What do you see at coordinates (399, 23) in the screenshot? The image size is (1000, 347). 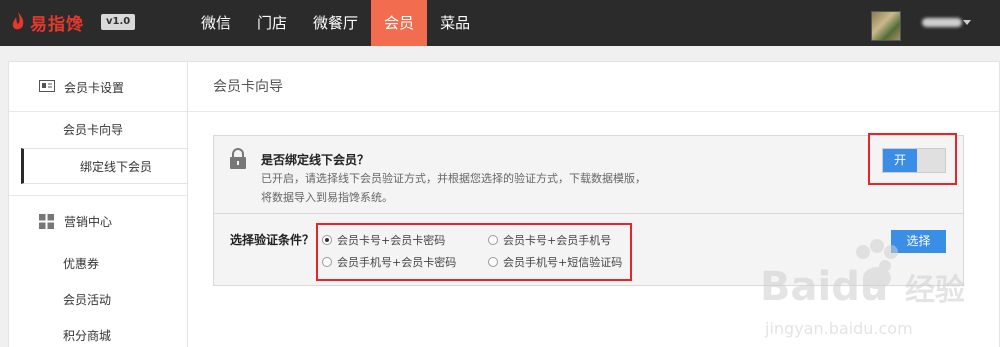 I see `nav-item-member: 会员` at bounding box center [399, 23].